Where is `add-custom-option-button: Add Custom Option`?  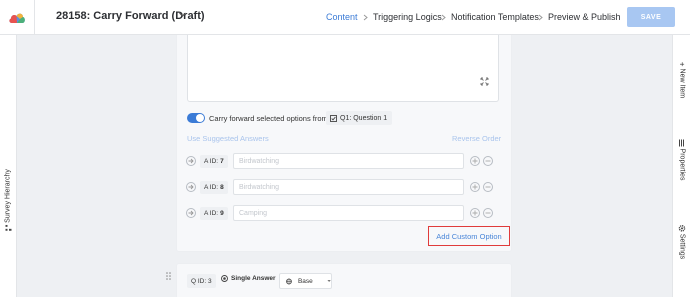
add-custom-option-button: Add Custom Option is located at coordinates (469, 236).